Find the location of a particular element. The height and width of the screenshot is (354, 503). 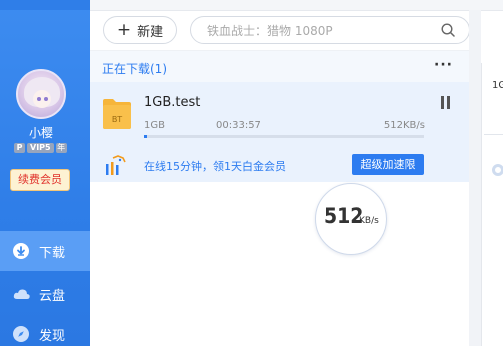

avatar is located at coordinates (41, 94).